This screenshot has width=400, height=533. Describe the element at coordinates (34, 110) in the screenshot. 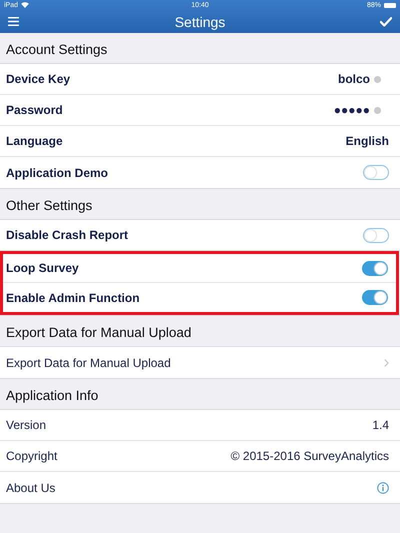

I see `setting-label: Password` at that location.